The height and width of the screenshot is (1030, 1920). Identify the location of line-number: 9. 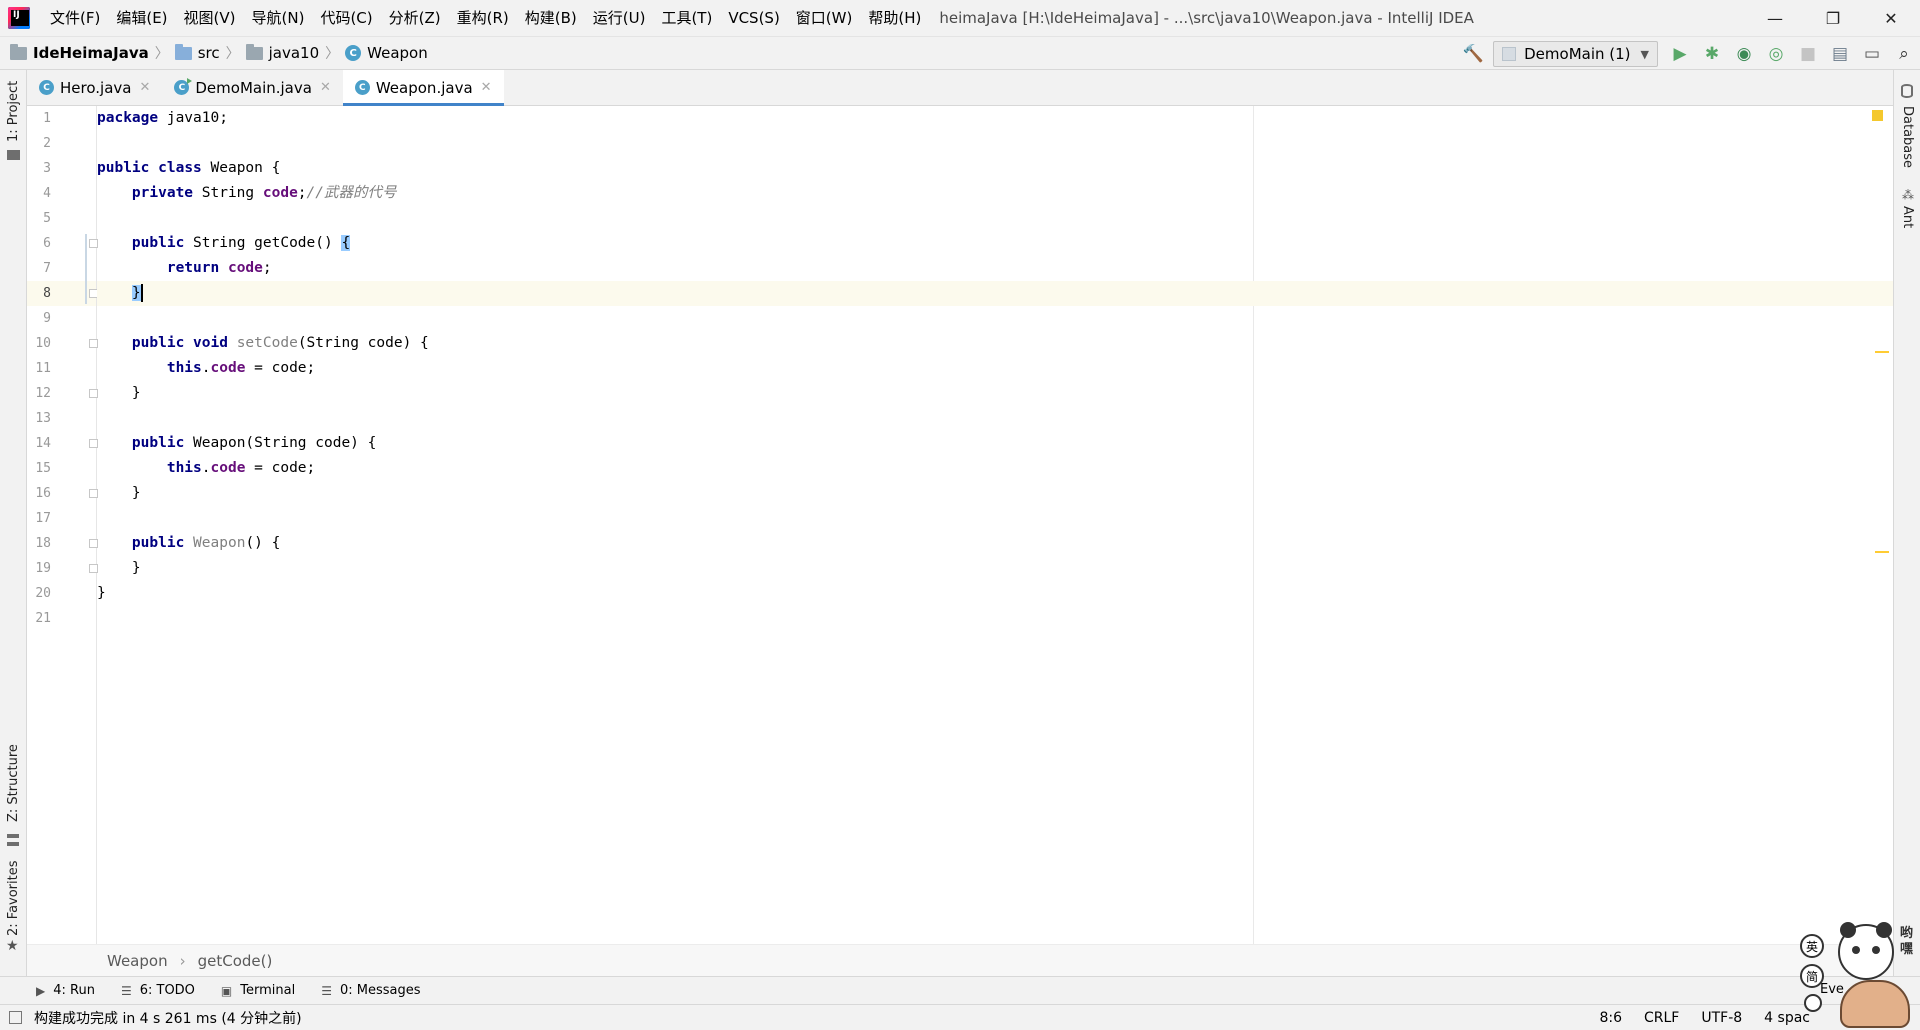
(47, 318).